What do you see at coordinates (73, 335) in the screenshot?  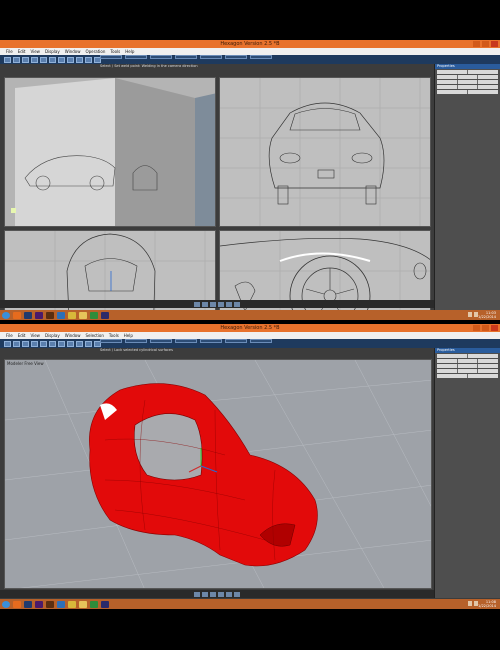 I see `menu-window: Window` at bounding box center [73, 335].